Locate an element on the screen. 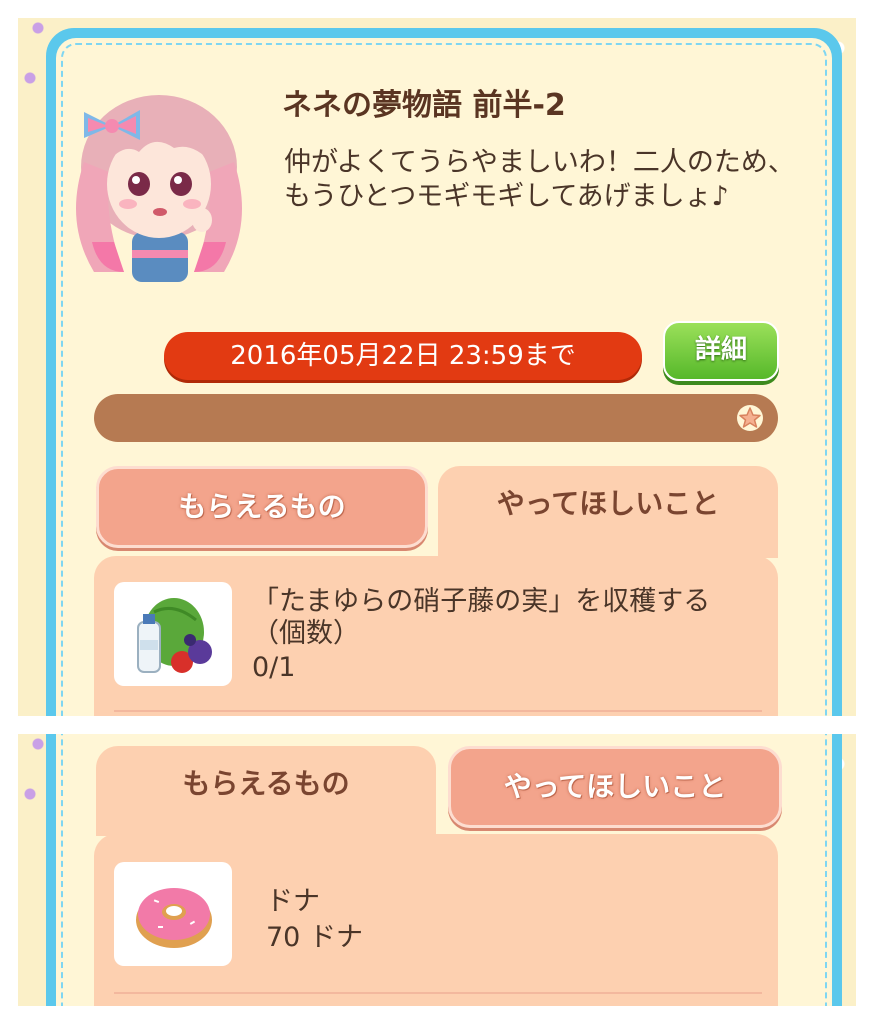 The height and width of the screenshot is (1024, 875). deadline-badge: 2016年05月22日 23:59まで is located at coordinates (403, 356).